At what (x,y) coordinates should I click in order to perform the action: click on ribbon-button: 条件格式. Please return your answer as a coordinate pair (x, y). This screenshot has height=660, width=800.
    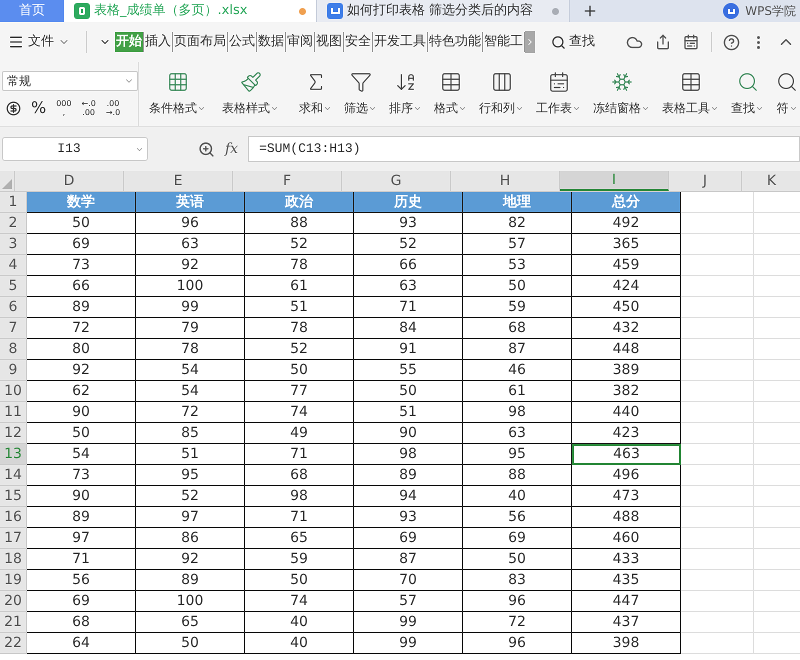
    Looking at the image, I should click on (175, 94).